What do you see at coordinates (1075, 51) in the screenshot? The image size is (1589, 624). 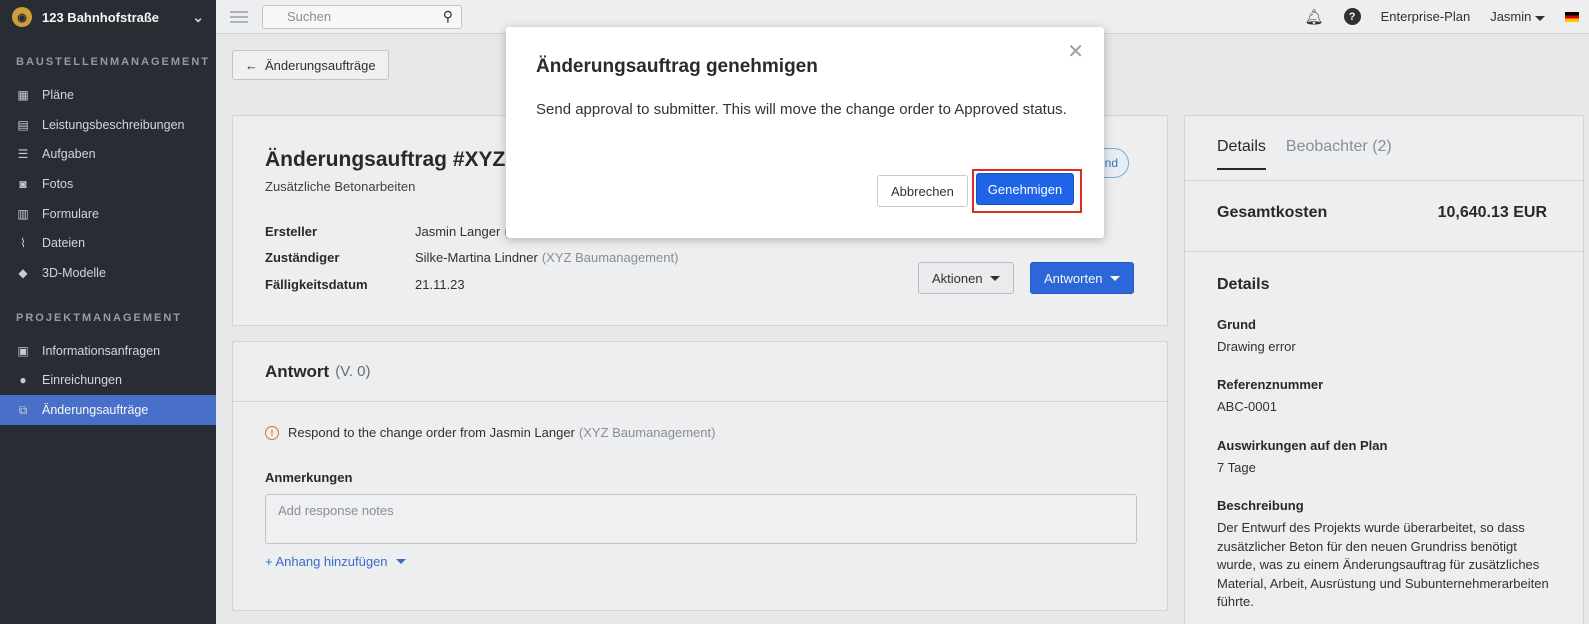 I see `close-icon: ✕` at bounding box center [1075, 51].